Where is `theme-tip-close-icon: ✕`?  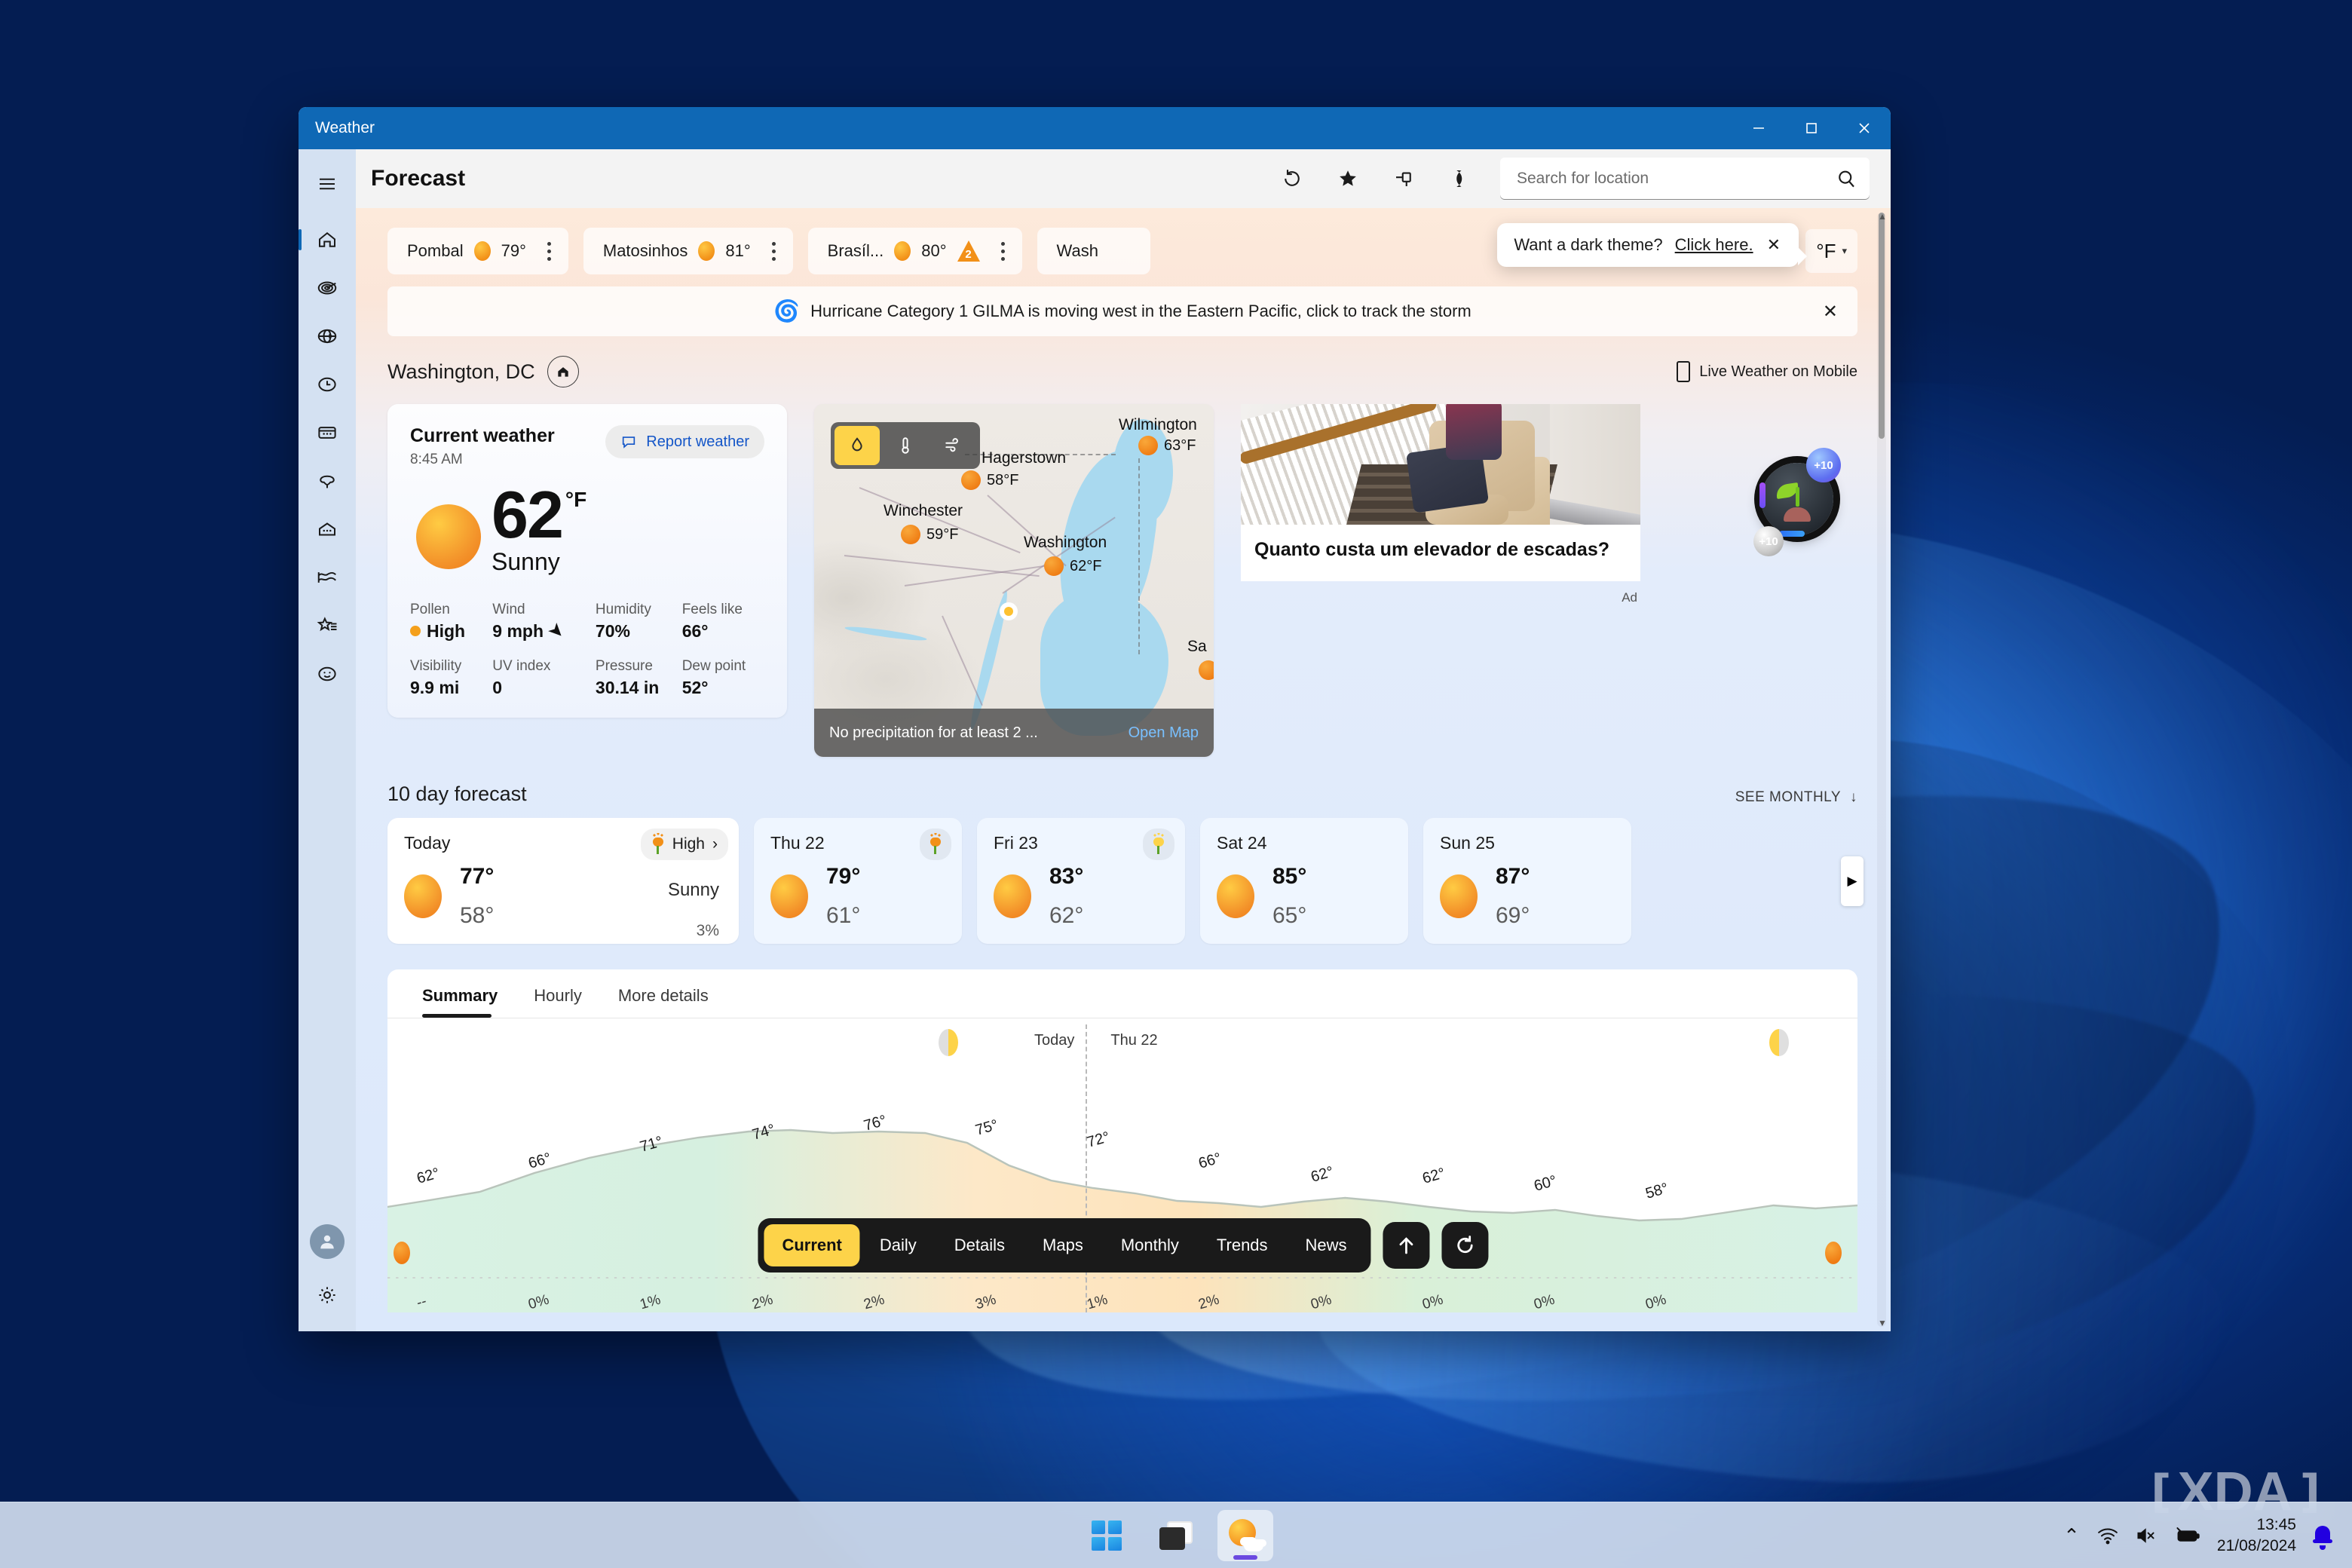 theme-tip-close-icon: ✕ is located at coordinates (1774, 245).